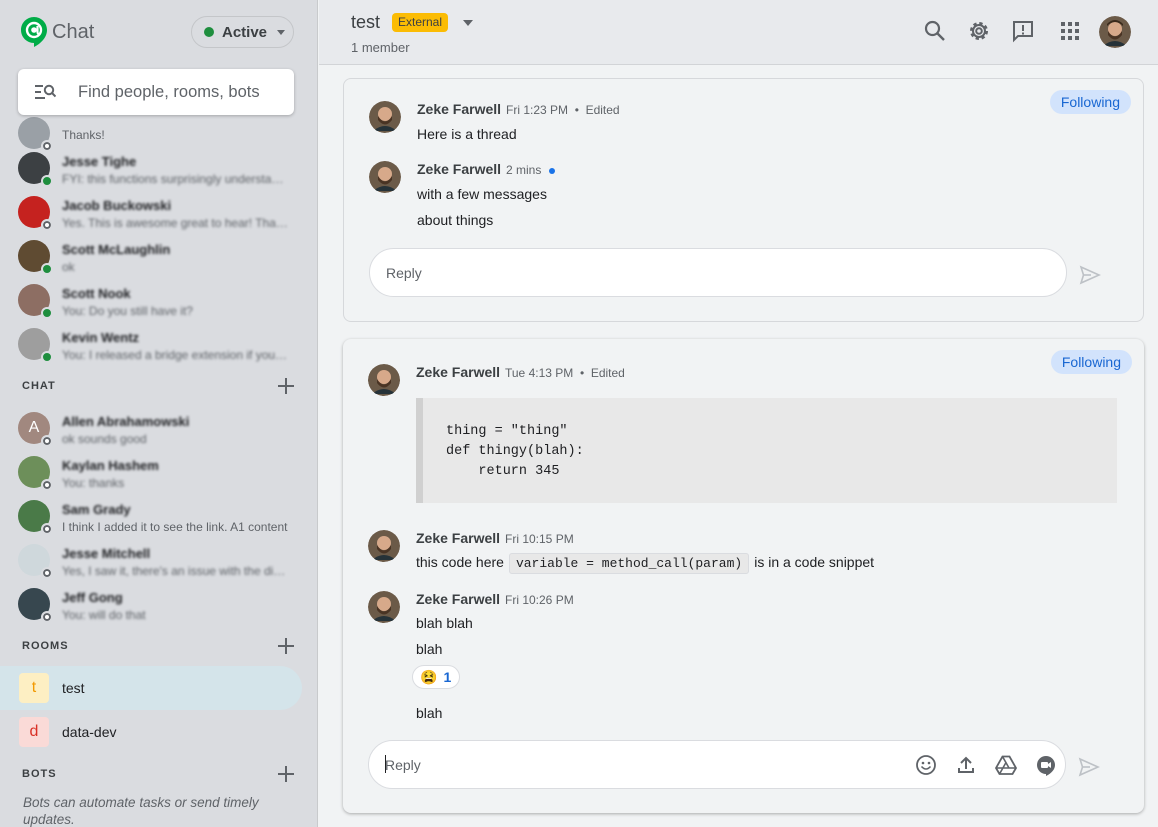  I want to click on chat-preview: ok sounds good, so click(104, 439).